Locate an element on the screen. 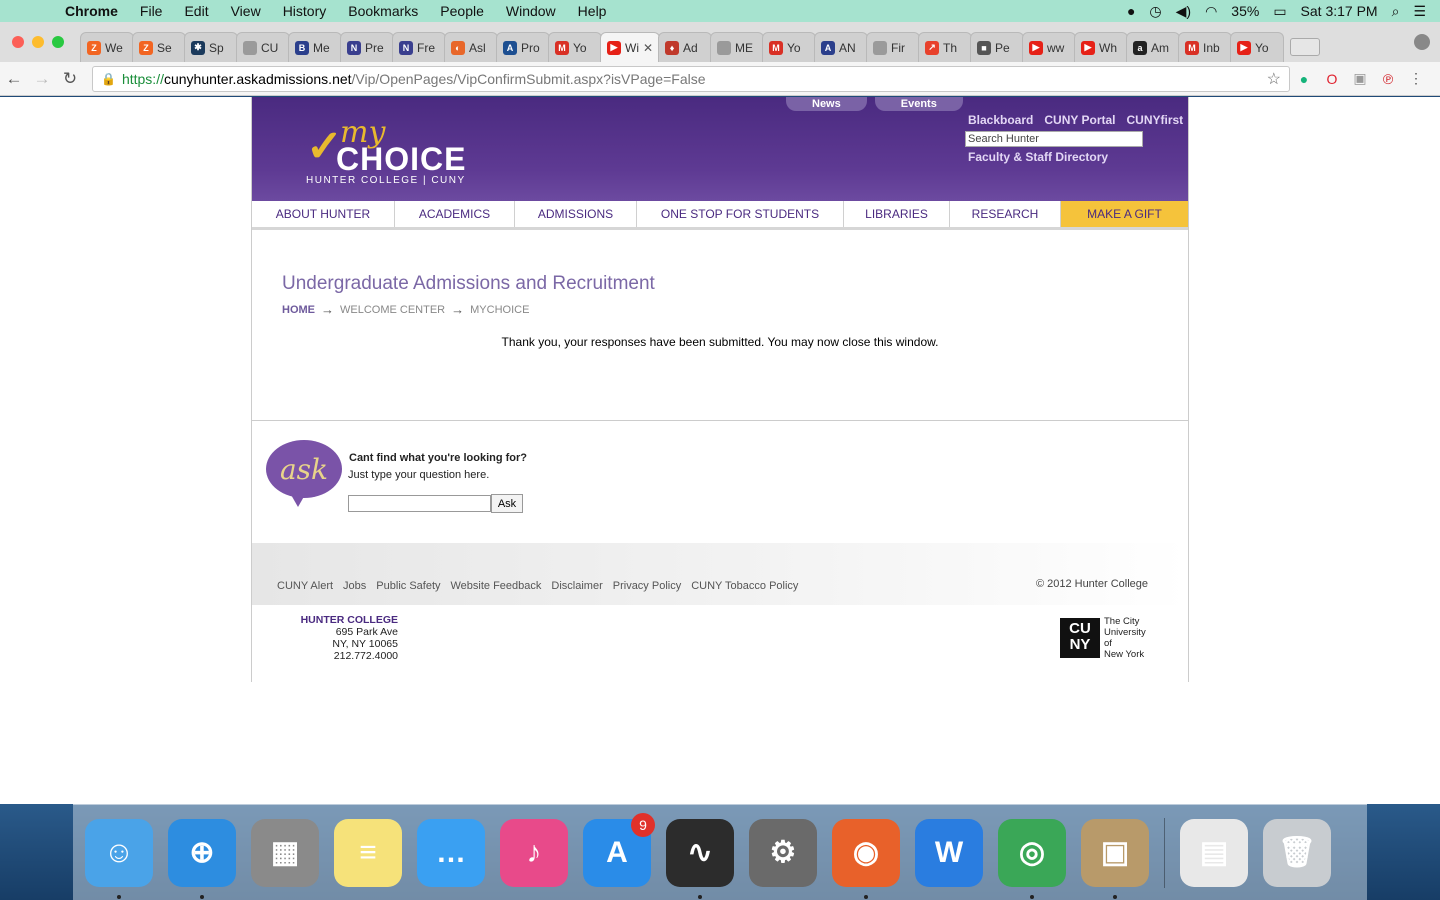 This screenshot has width=1440, height=900. browser-tab: Fir is located at coordinates (893, 47).